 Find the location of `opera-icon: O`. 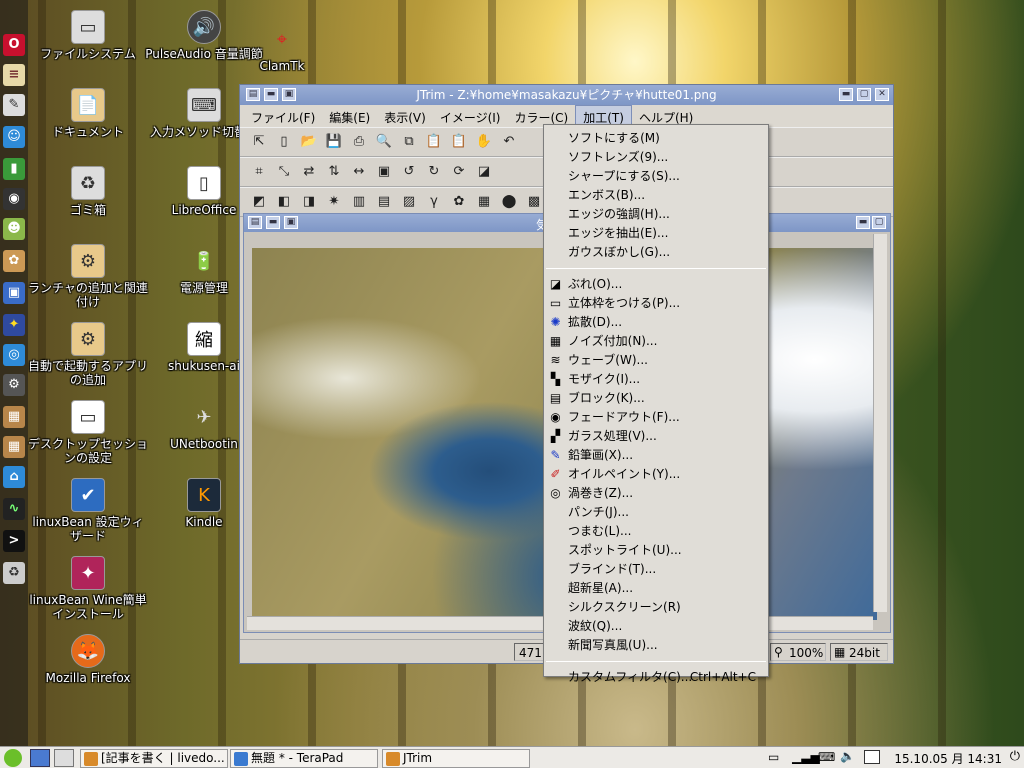

opera-icon: O is located at coordinates (14, 45).